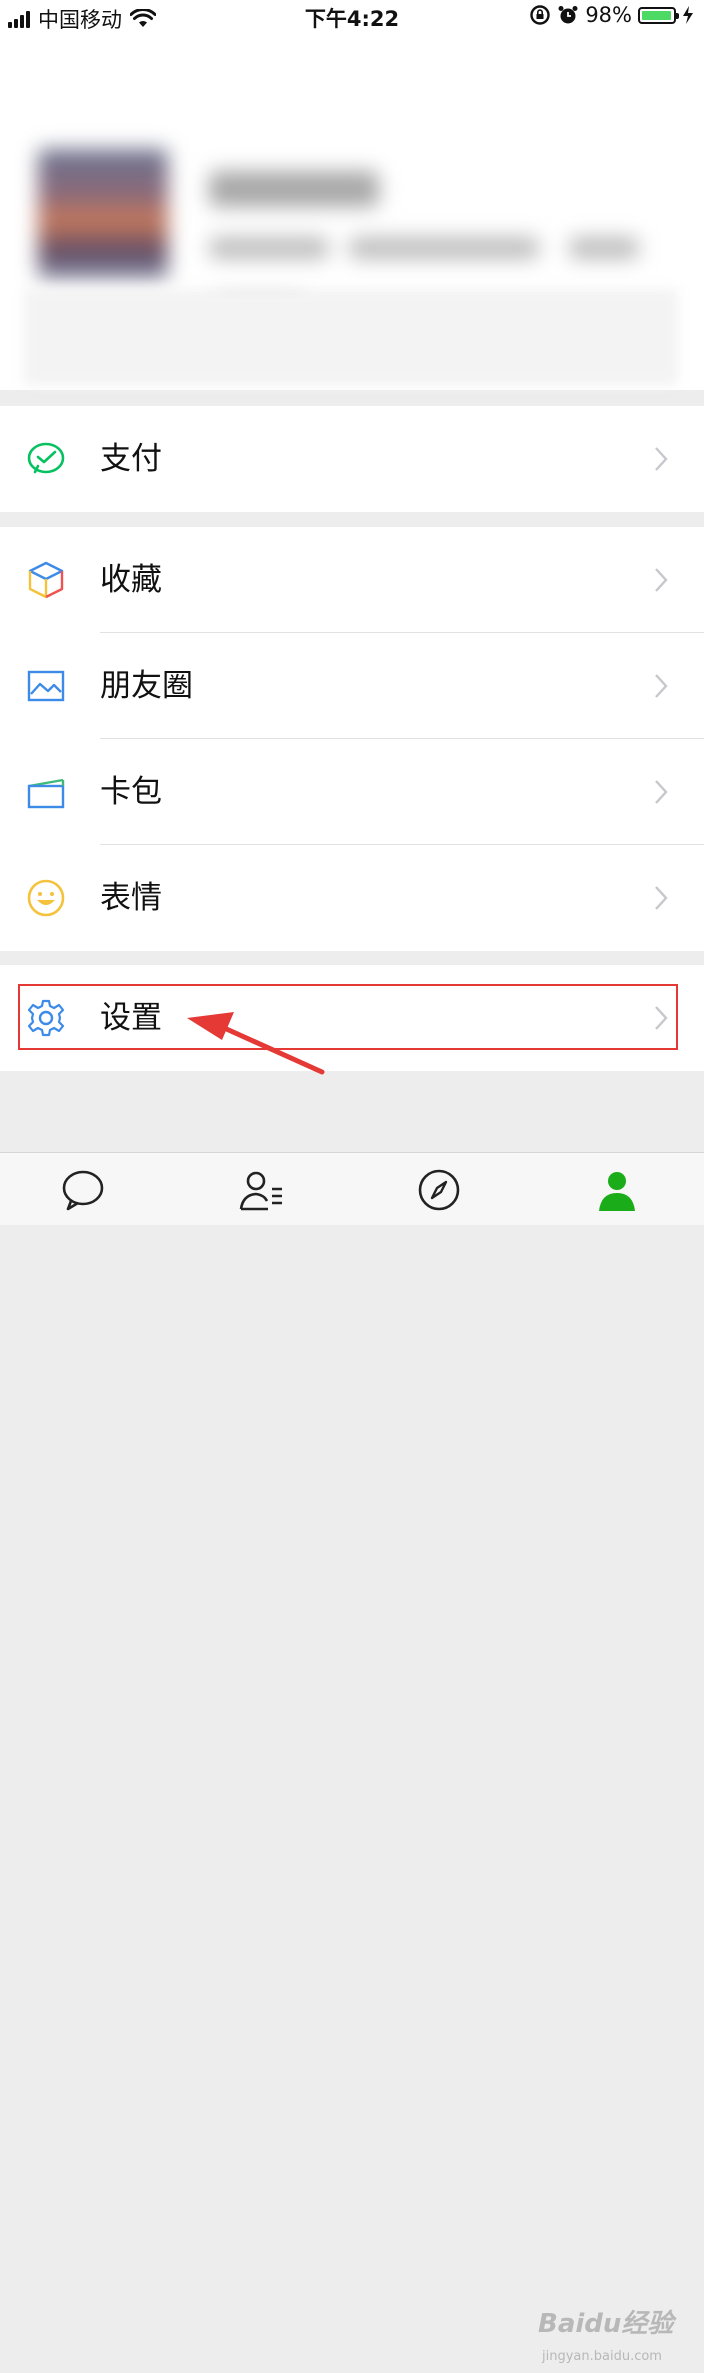 This screenshot has width=704, height=2373. What do you see at coordinates (46, 459) in the screenshot?
I see `wechat-pay-icon` at bounding box center [46, 459].